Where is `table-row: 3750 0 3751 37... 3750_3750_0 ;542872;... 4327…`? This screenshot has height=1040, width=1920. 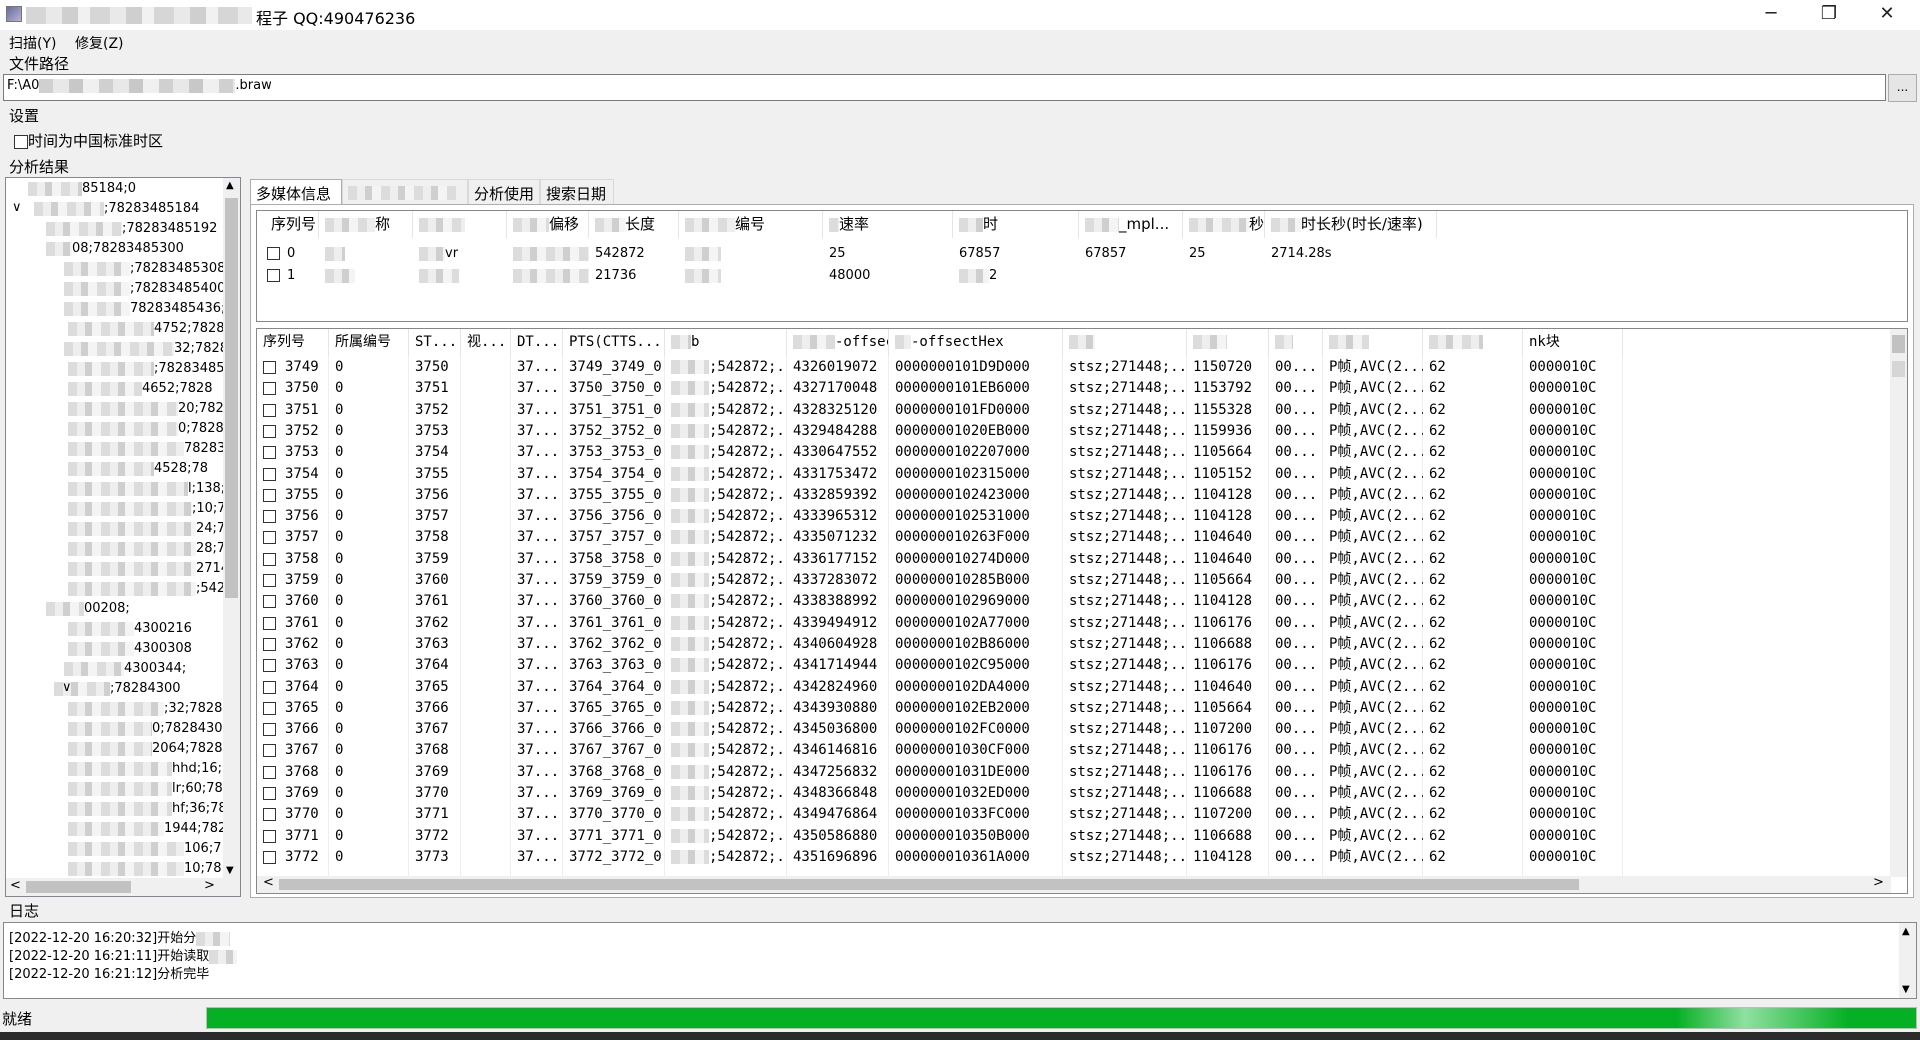 table-row: 3750 0 3751 37... 3750_3750_0 ;542872;... 4327… is located at coordinates (1074, 388).